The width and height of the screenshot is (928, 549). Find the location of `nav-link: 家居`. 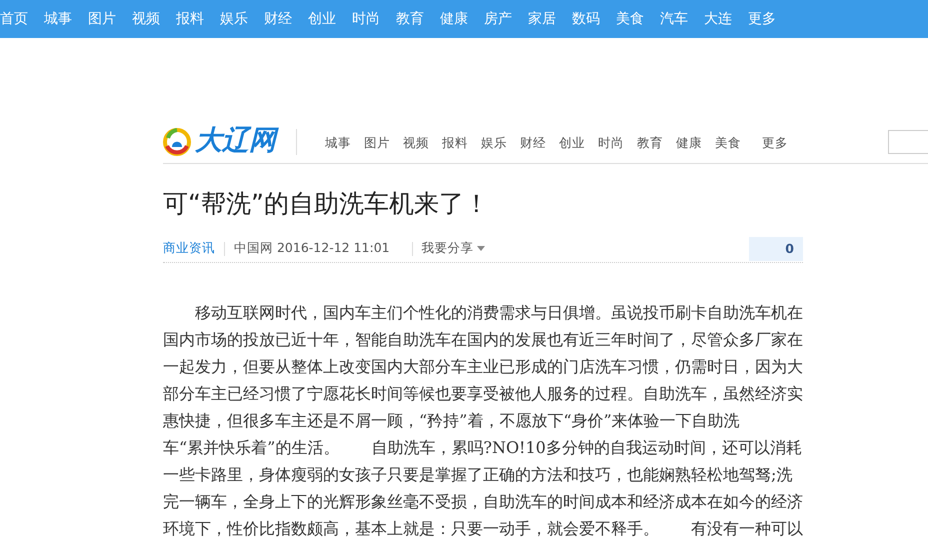

nav-link: 家居 is located at coordinates (542, 19).